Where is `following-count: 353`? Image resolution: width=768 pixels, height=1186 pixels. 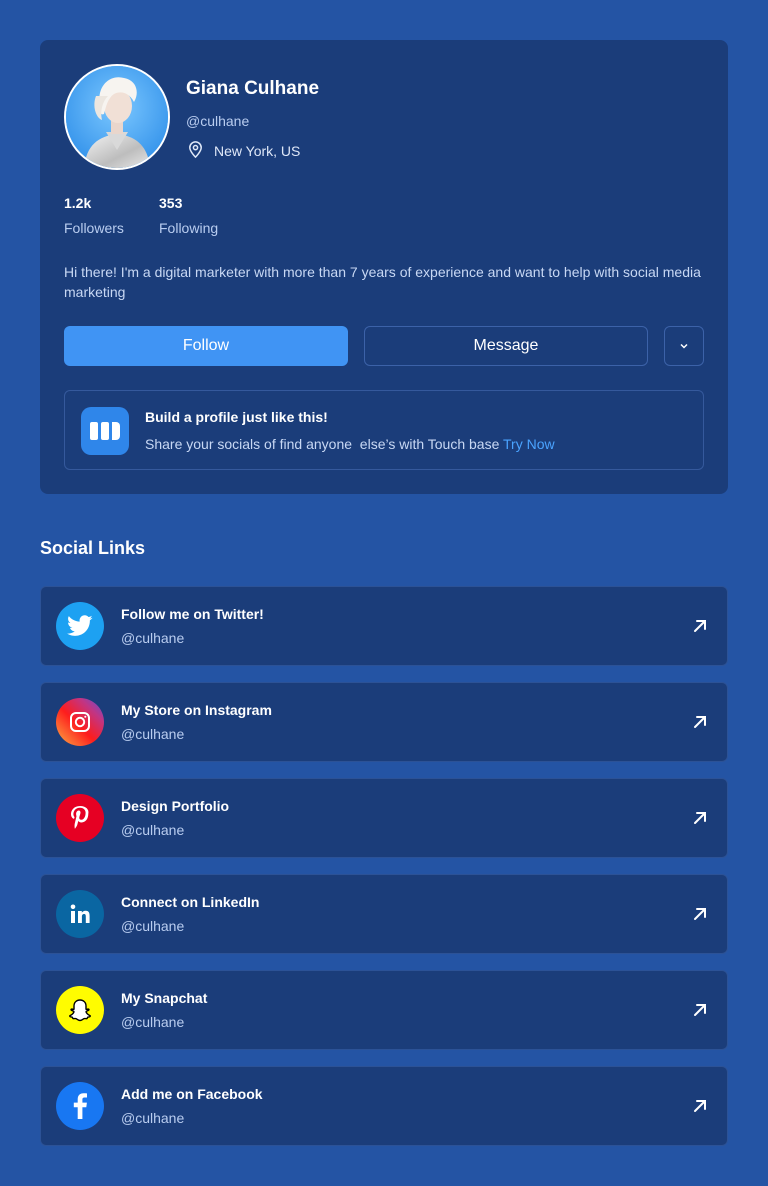
following-count: 353 is located at coordinates (171, 203).